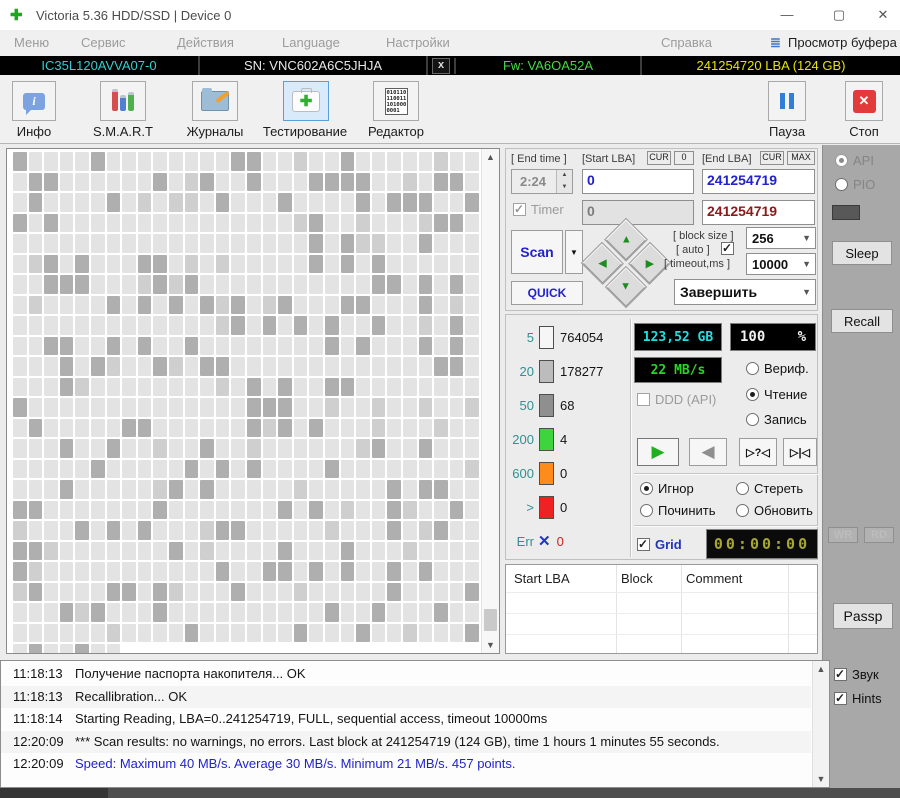 The width and height of the screenshot is (900, 798). I want to click on scrollbar-thumb, so click(490, 620).